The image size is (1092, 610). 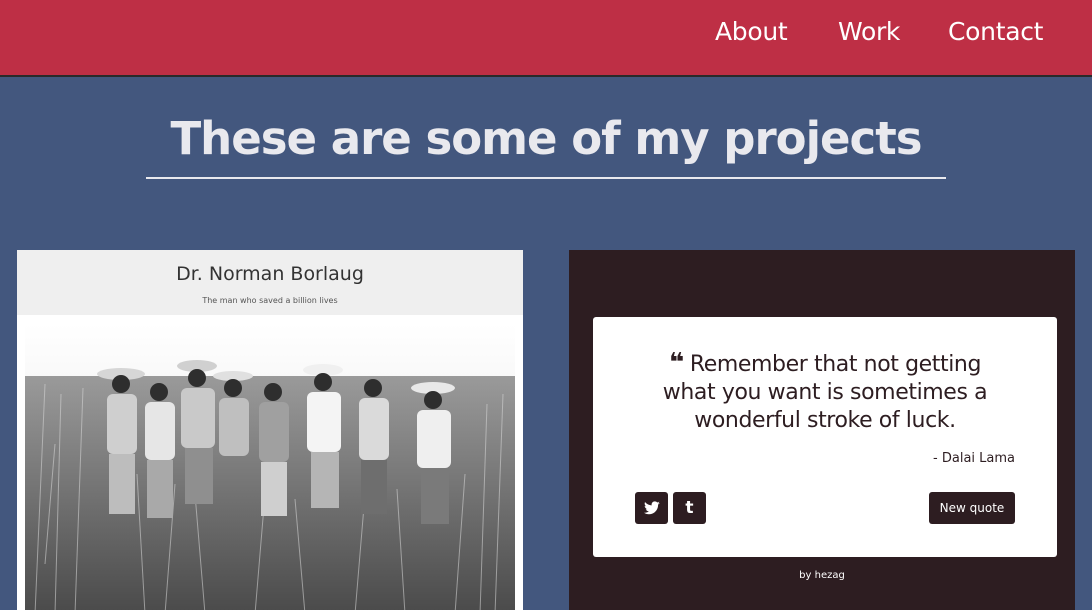 I want to click on tumblr-icon: t, so click(x=689, y=508).